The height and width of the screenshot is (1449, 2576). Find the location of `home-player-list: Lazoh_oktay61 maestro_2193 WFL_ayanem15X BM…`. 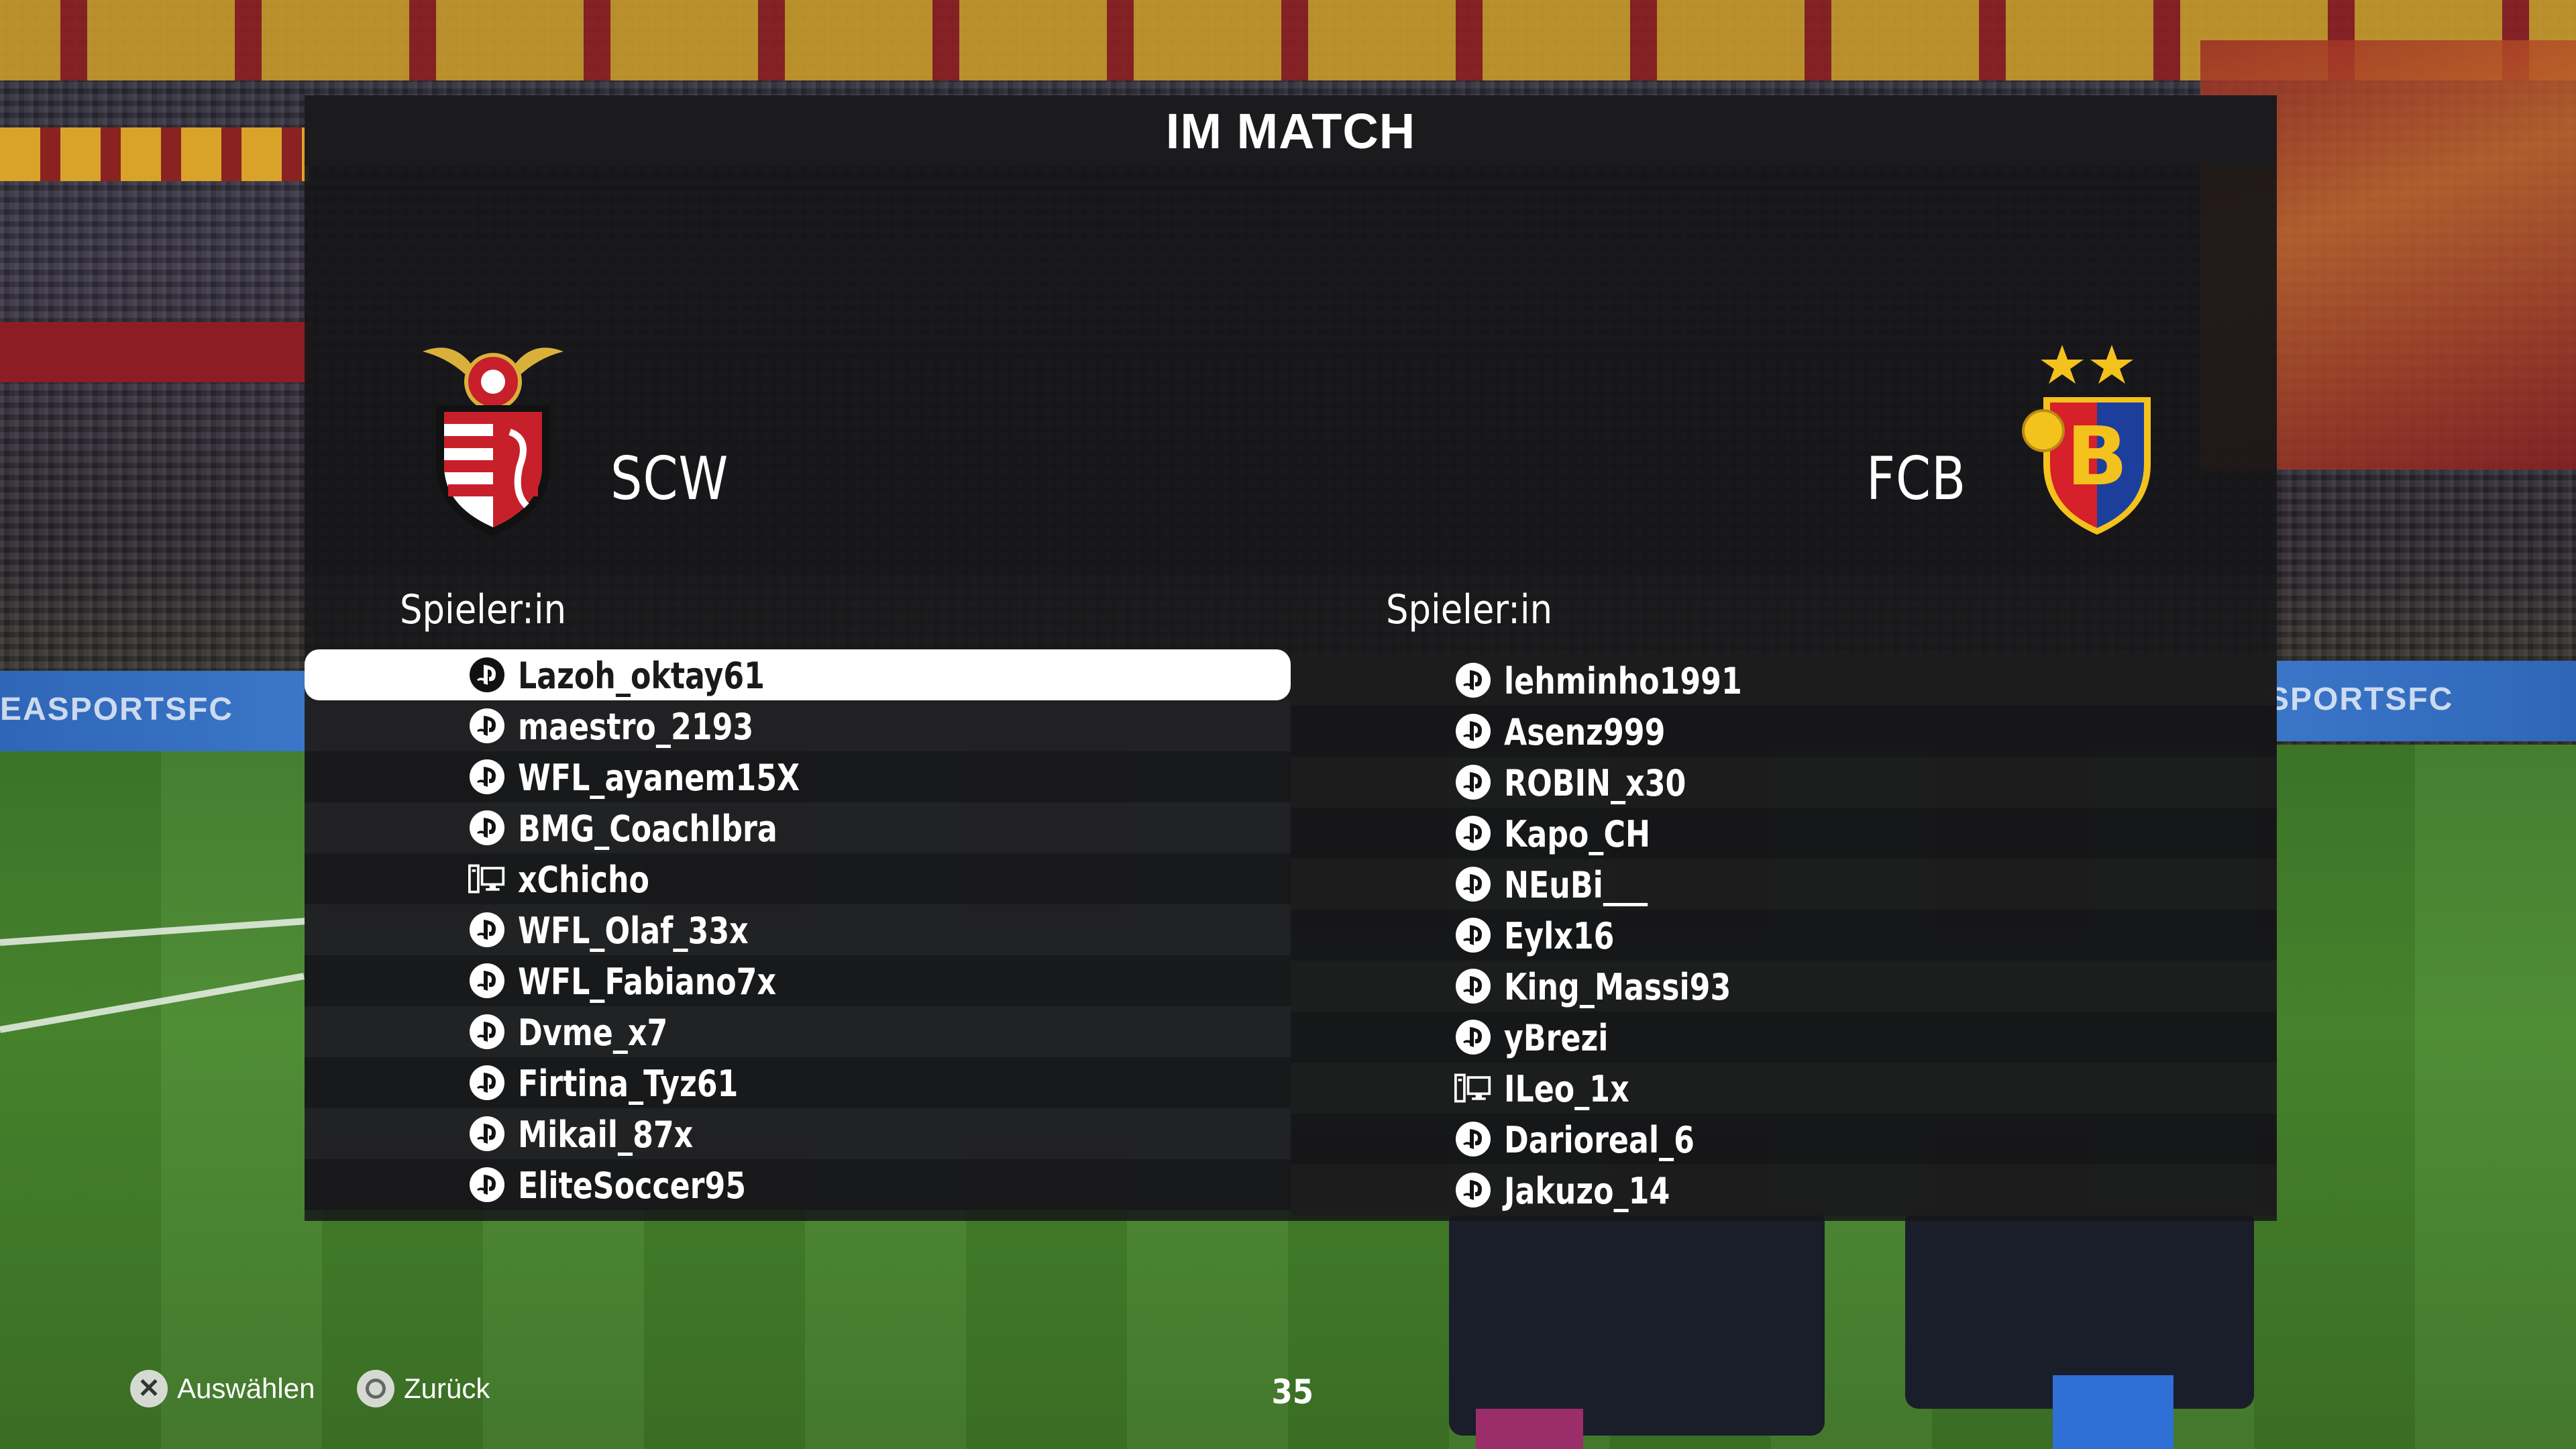

home-player-list: Lazoh_oktay61 maestro_2193 WFL_ayanem15X BM… is located at coordinates (798, 929).